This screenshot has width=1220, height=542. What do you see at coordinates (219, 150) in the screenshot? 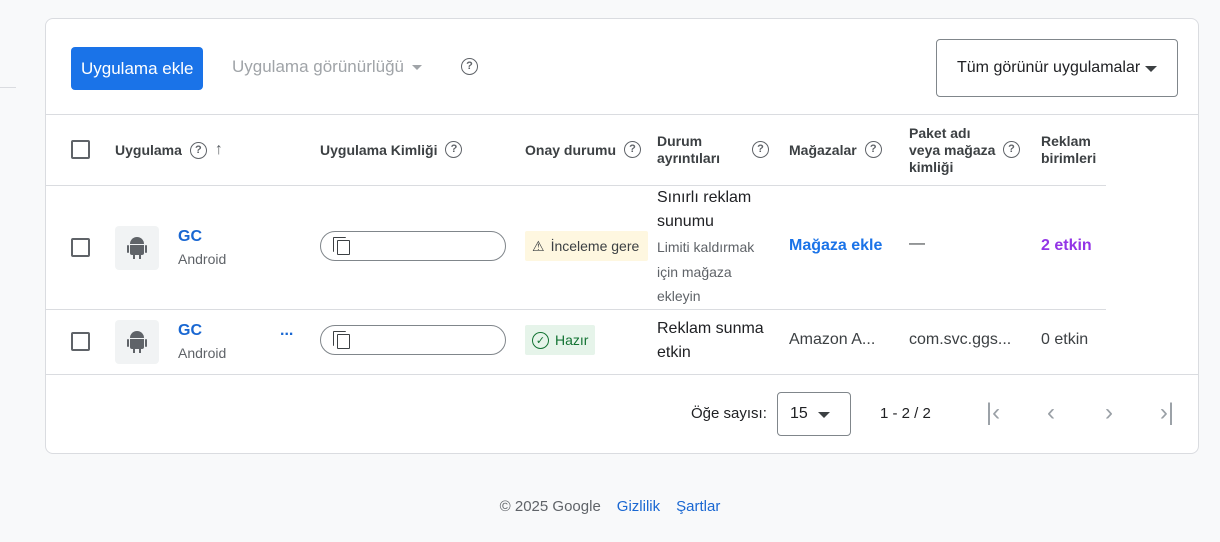
I see `sort-ascending-icon: ↑` at bounding box center [219, 150].